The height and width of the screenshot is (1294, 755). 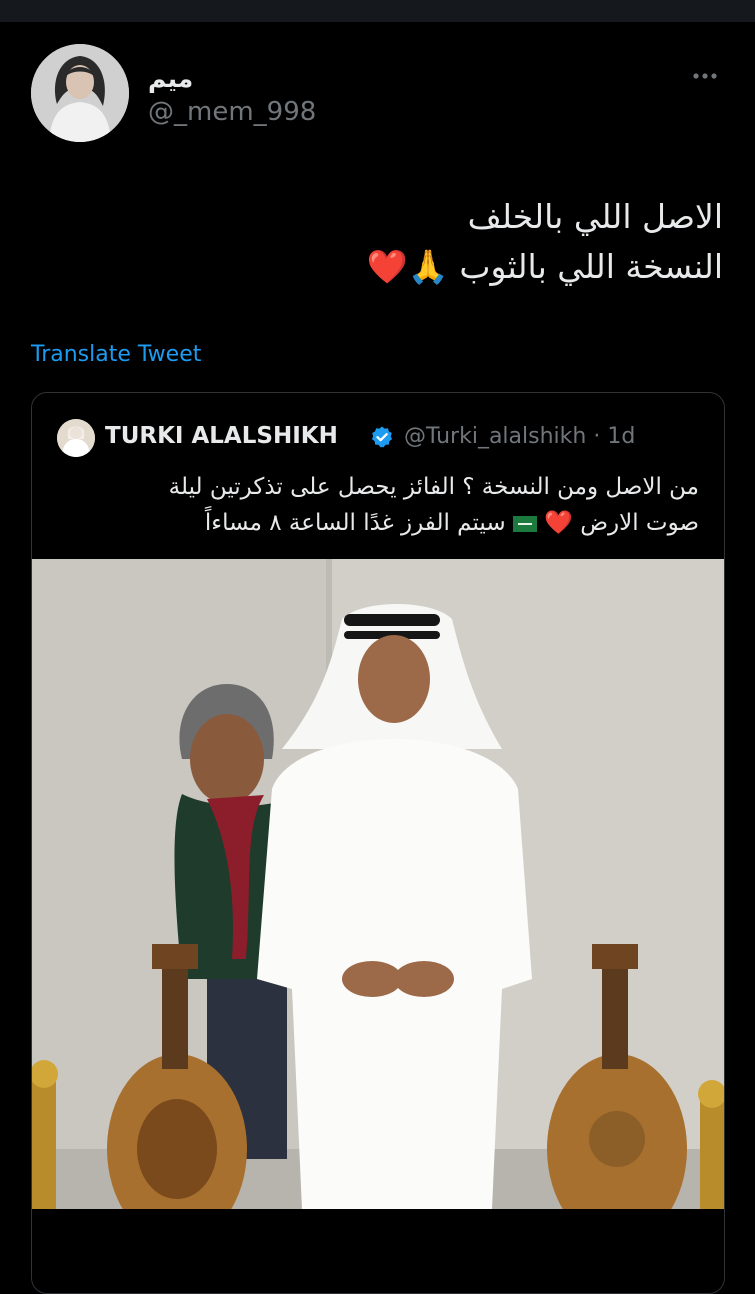 What do you see at coordinates (355, 523) in the screenshot?
I see `quoted-text-segment: سيتم الفرز غدًا الساعة ٨ مساءاً` at bounding box center [355, 523].